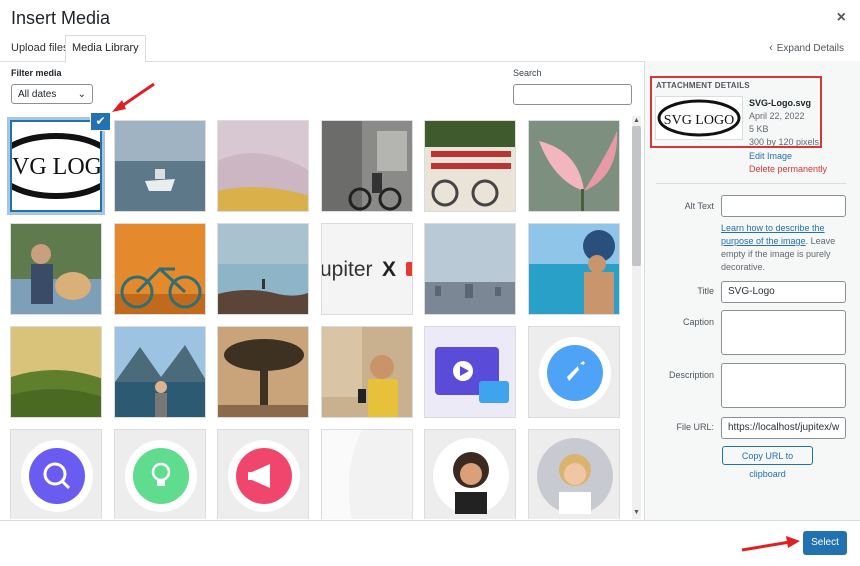 The width and height of the screenshot is (860, 566). Describe the element at coordinates (699, 206) in the screenshot. I see `alt-text-label: Alt Text` at that location.